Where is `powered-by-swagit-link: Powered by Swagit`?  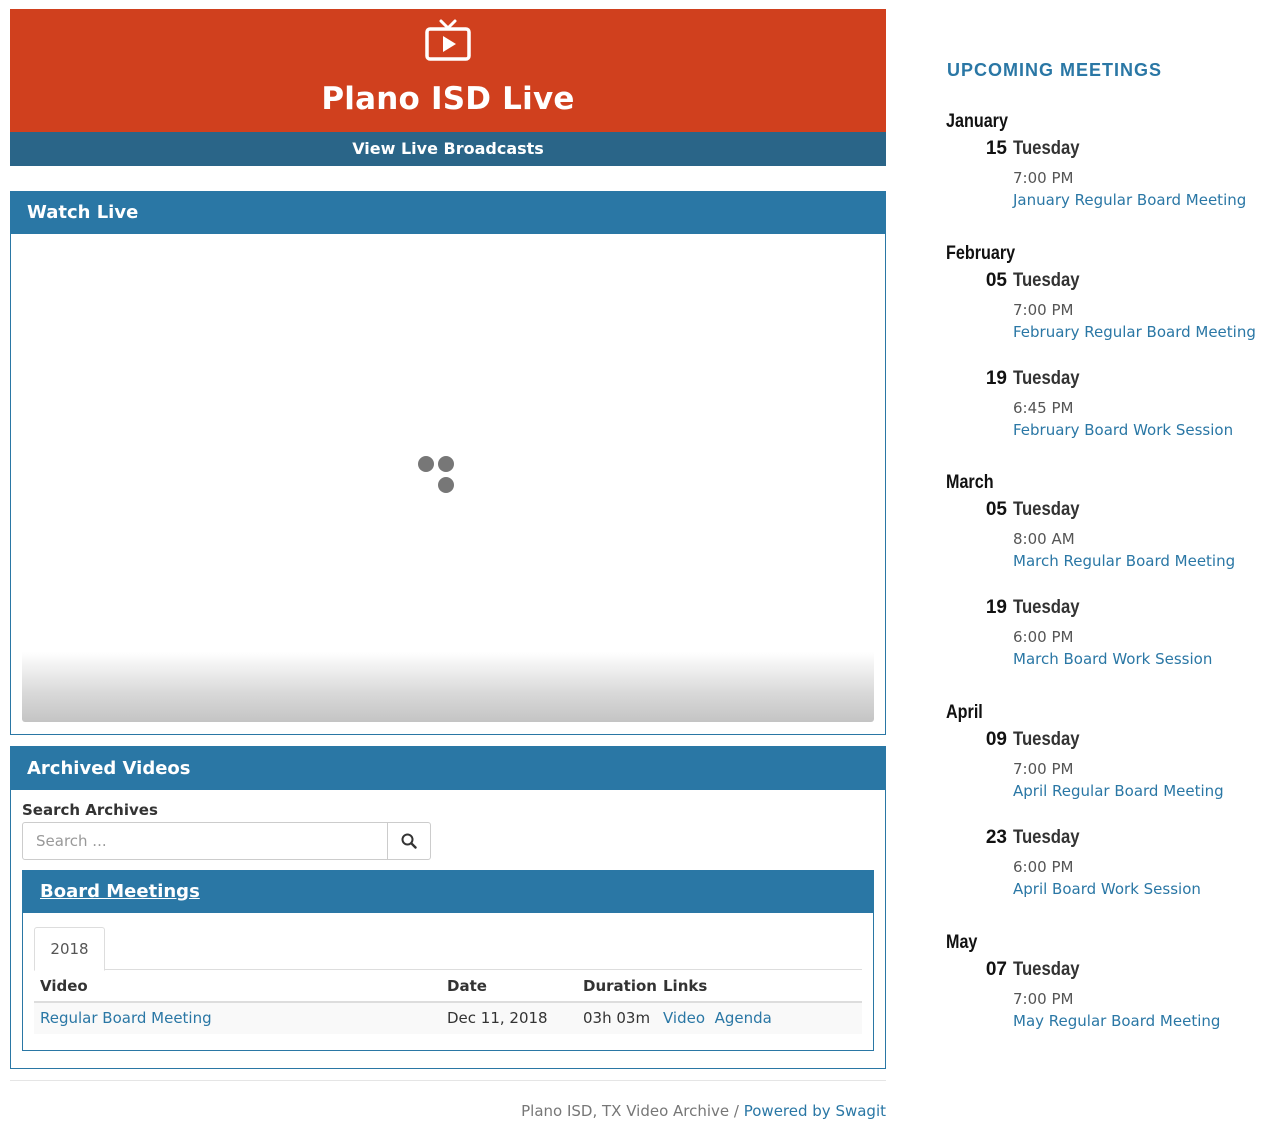 powered-by-swagit-link: Powered by Swagit is located at coordinates (815, 1111).